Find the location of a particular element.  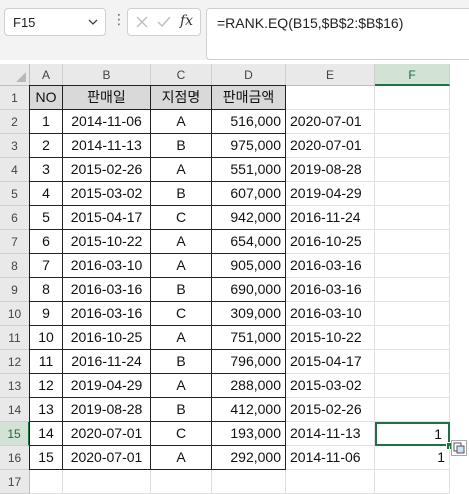

table-cell: 2 is located at coordinates (46, 146).